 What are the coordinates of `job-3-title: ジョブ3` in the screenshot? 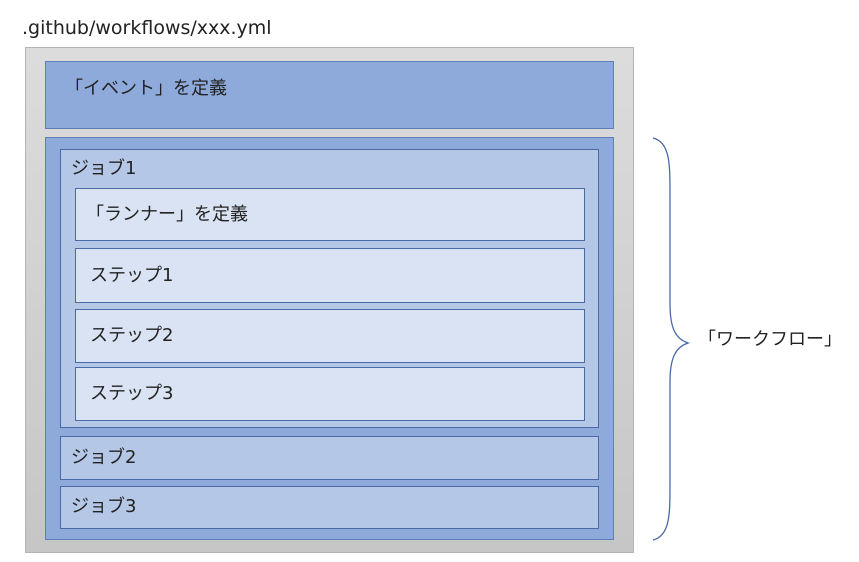 It's located at (104, 506).